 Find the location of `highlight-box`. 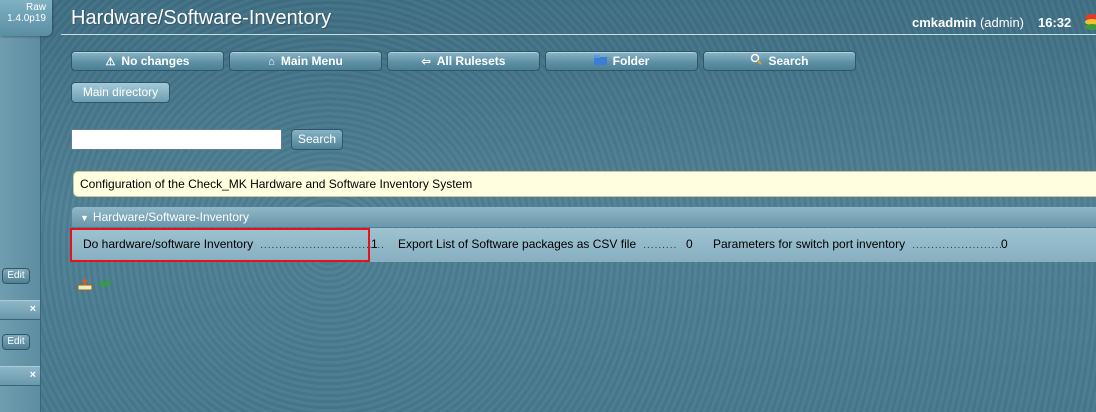

highlight-box is located at coordinates (220, 245).